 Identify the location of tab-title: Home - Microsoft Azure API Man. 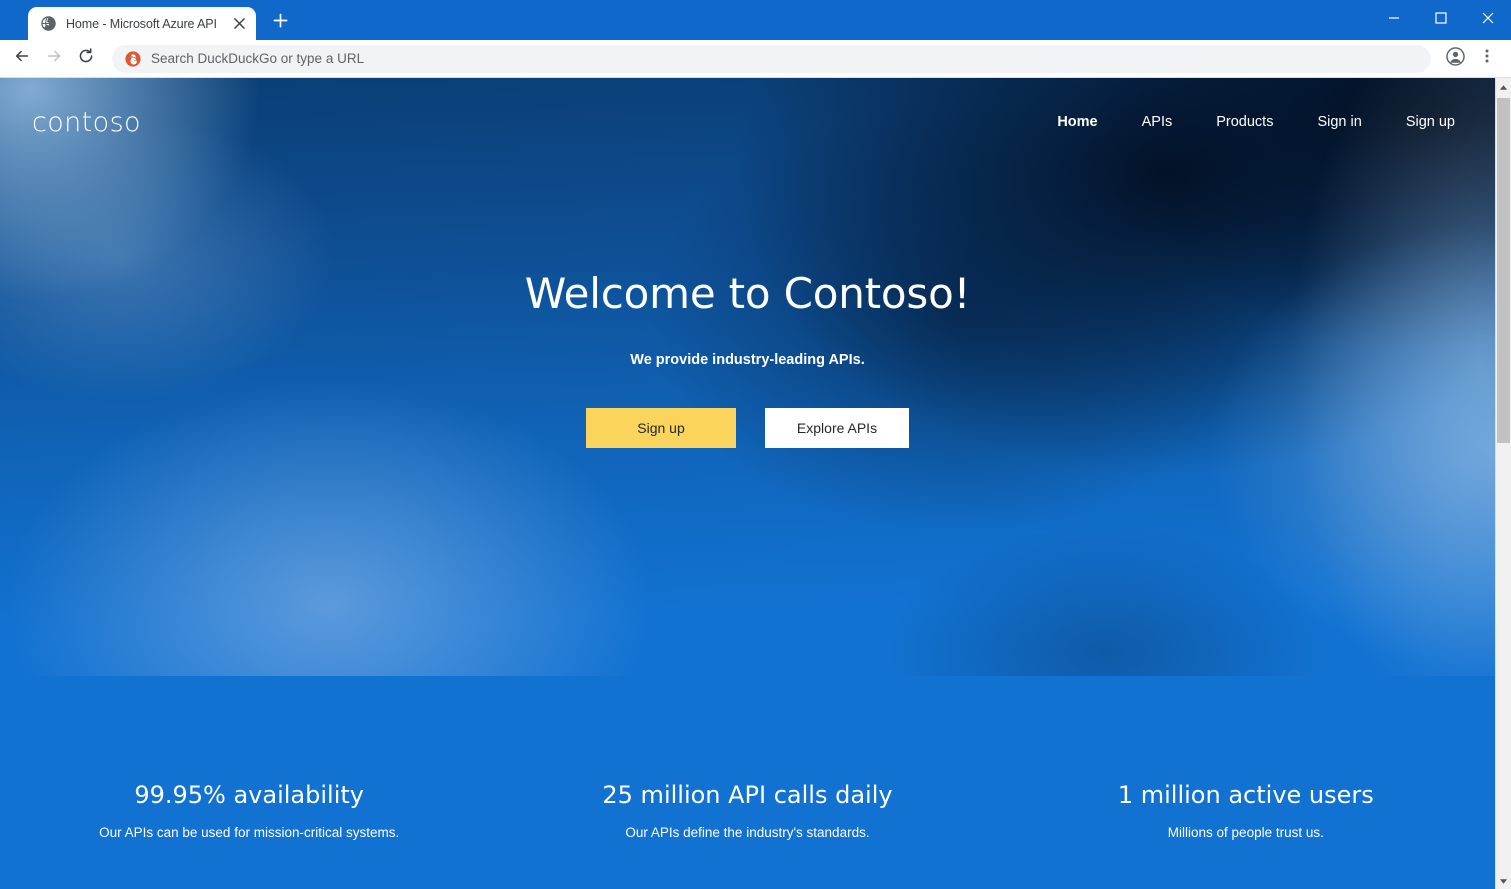
(143, 23).